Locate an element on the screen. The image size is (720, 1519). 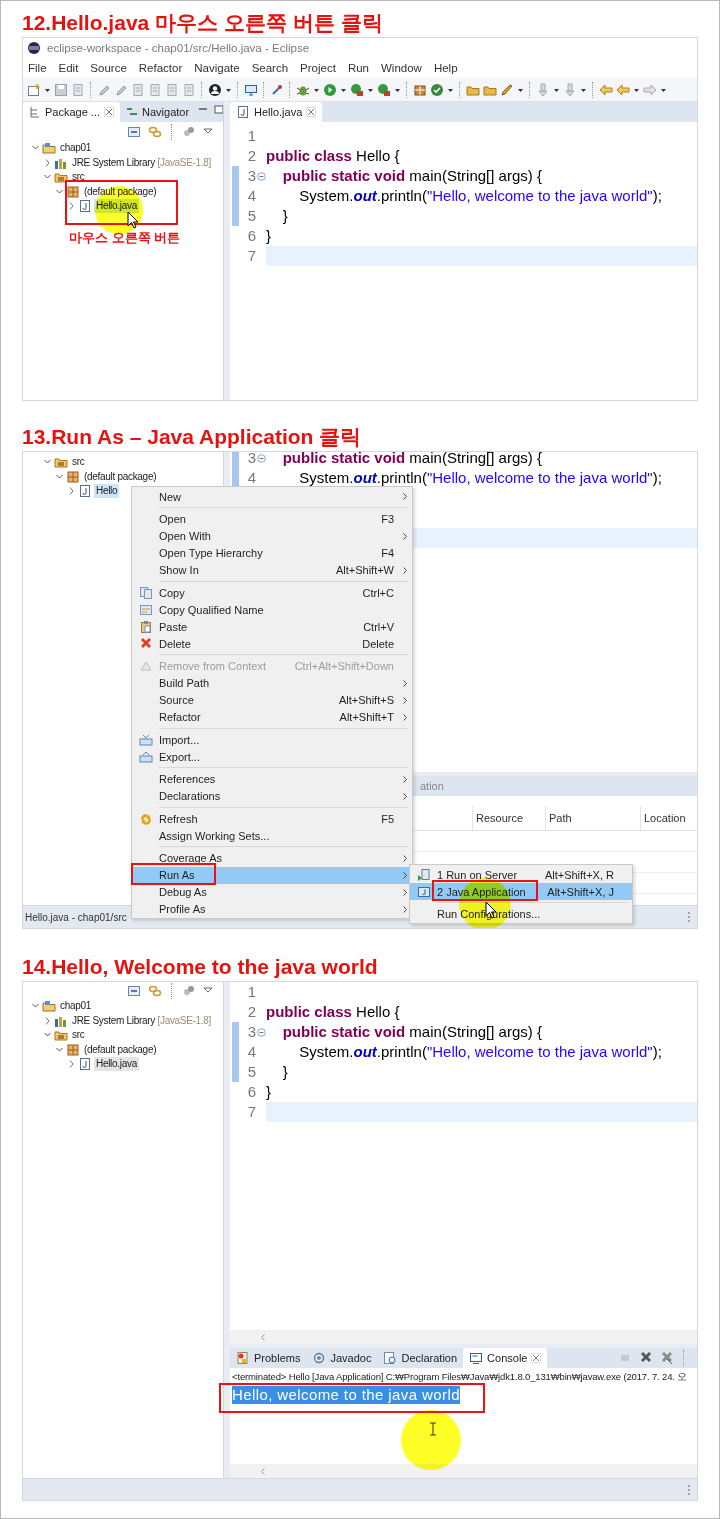
tree-item: Hello.java is located at coordinates (116, 1064).